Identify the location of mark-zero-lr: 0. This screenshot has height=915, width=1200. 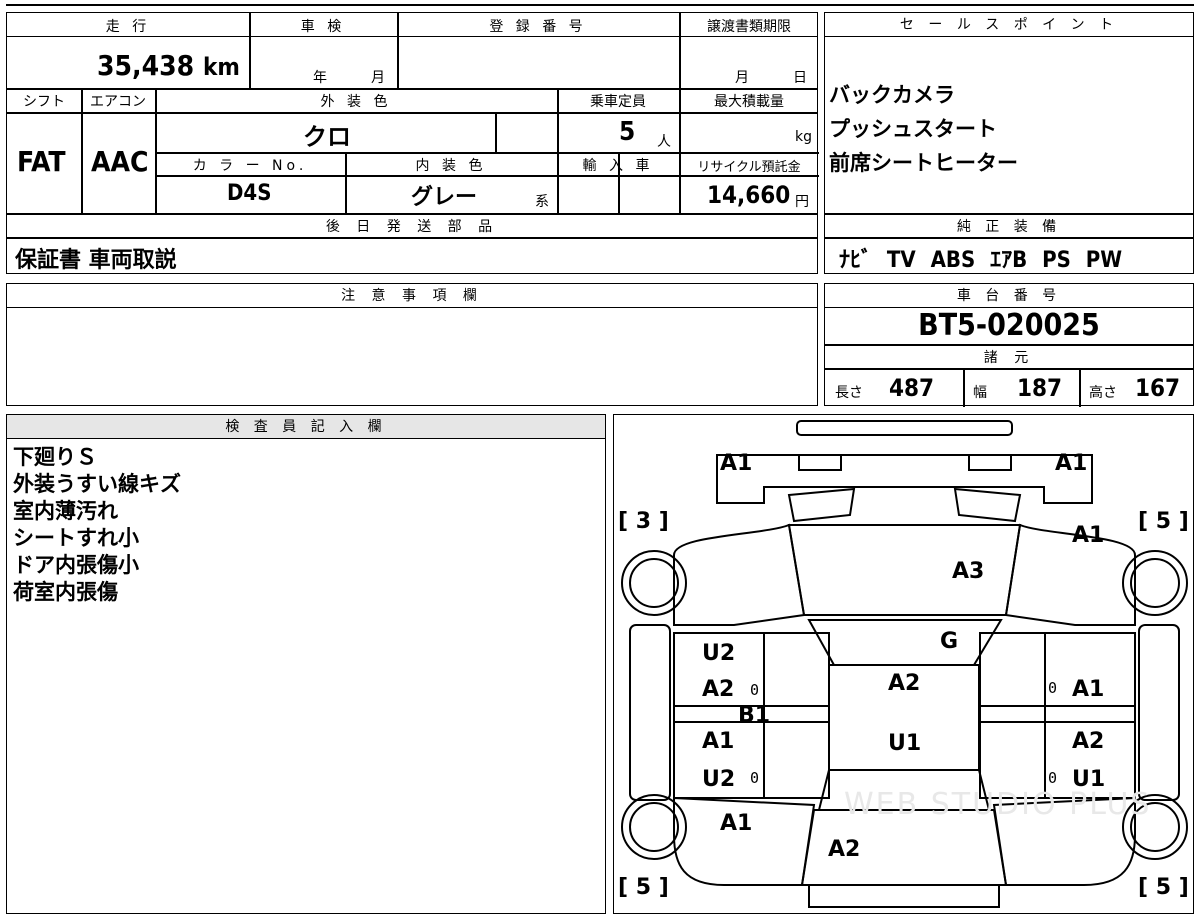
(755, 778).